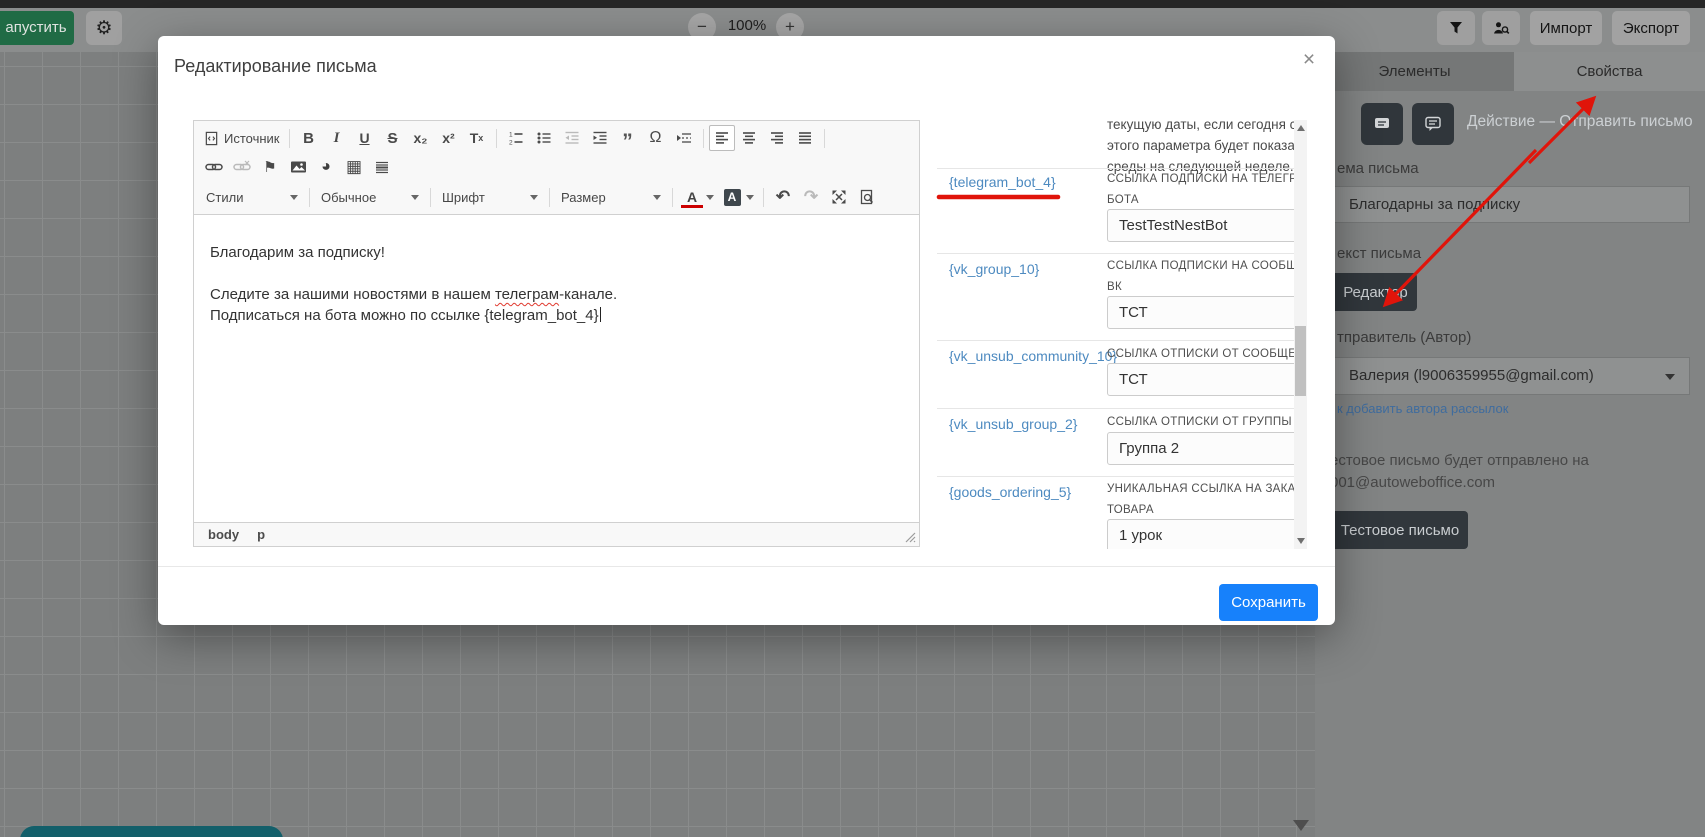  Describe the element at coordinates (1300, 128) in the screenshot. I see `scroll-up-icon` at that location.